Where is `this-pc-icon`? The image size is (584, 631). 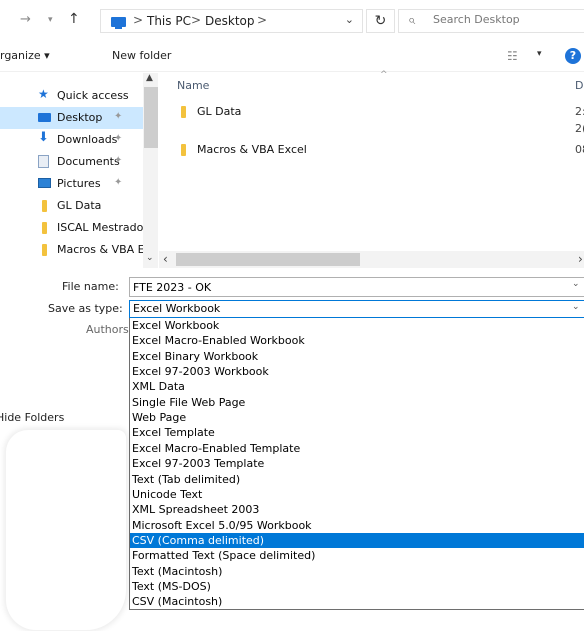 this-pc-icon is located at coordinates (118, 23).